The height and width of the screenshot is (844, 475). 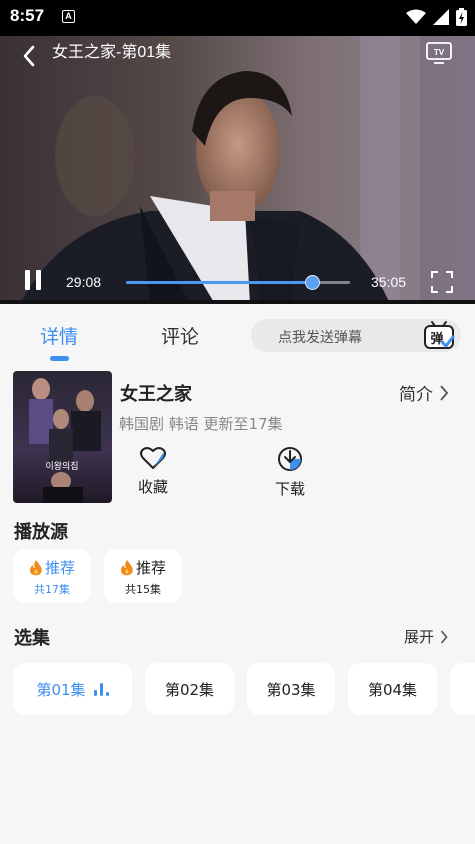 I want to click on episode-item-partial, so click(x=462, y=689).